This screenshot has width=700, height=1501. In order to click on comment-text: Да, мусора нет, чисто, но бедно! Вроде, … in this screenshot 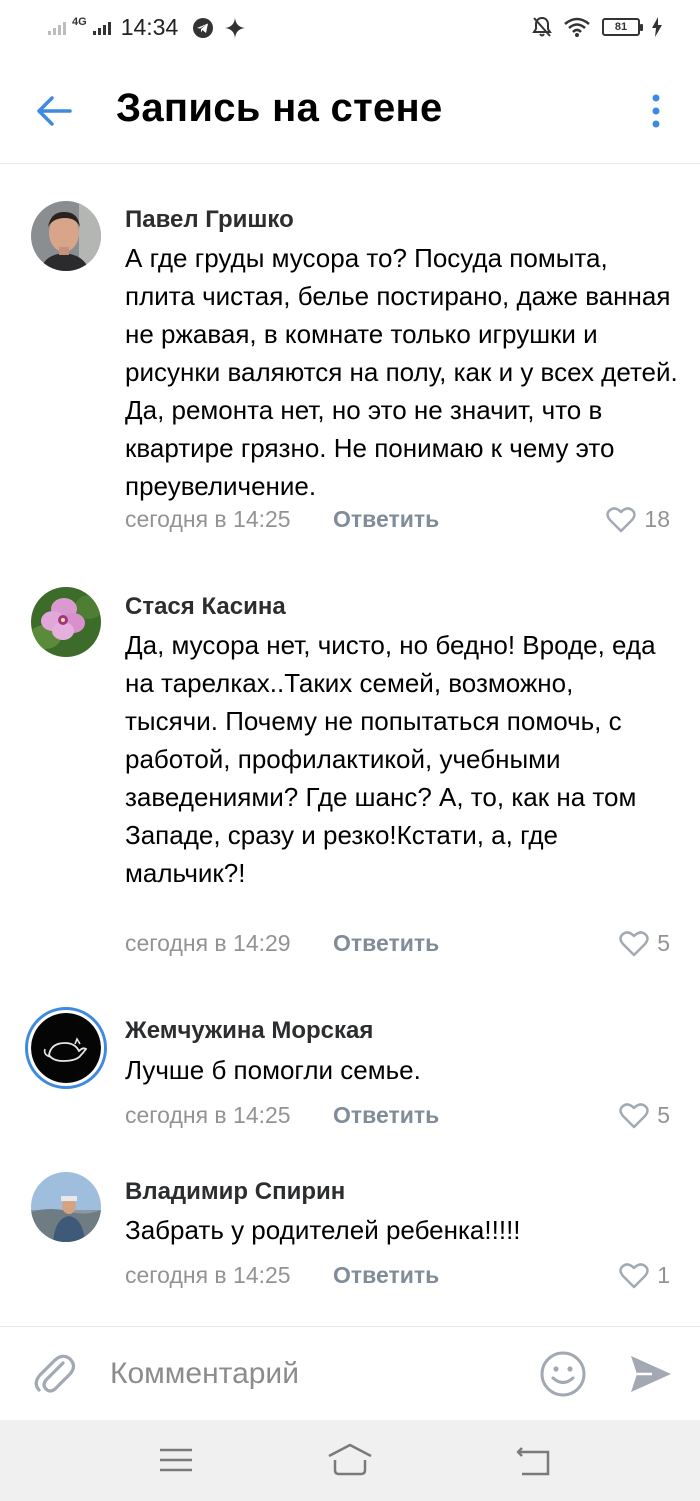, I will do `click(390, 759)`.